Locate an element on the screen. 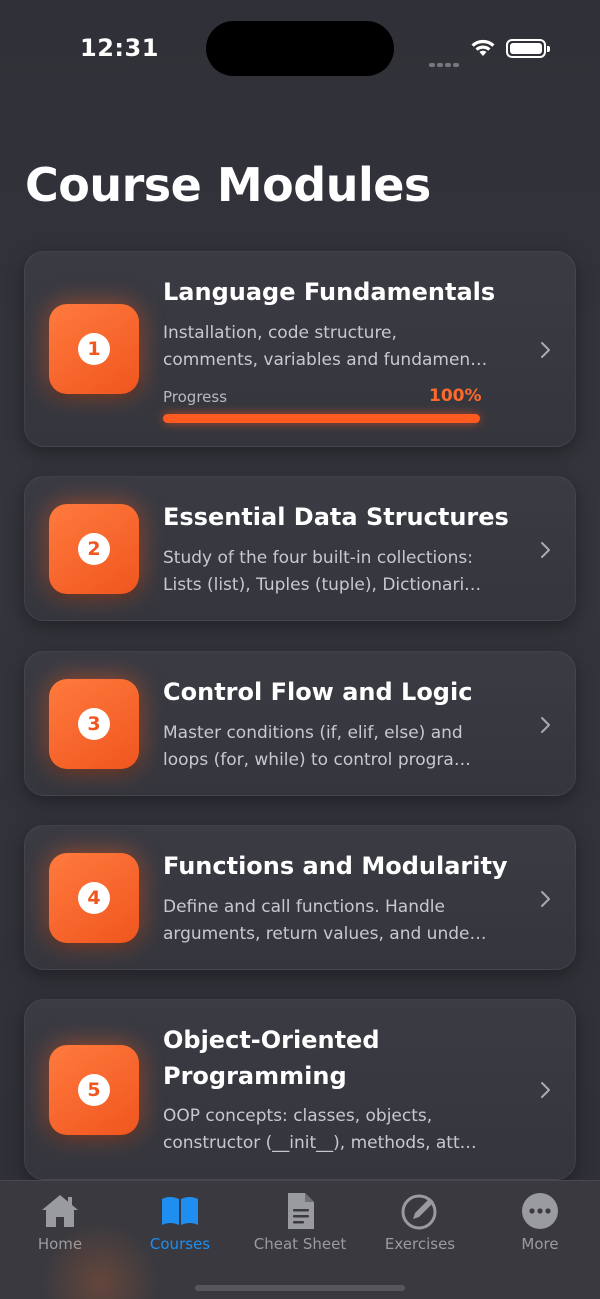 This screenshot has height=1299, width=600. tab-cheat-sheet: Cheat Sheet is located at coordinates (300, 1221).